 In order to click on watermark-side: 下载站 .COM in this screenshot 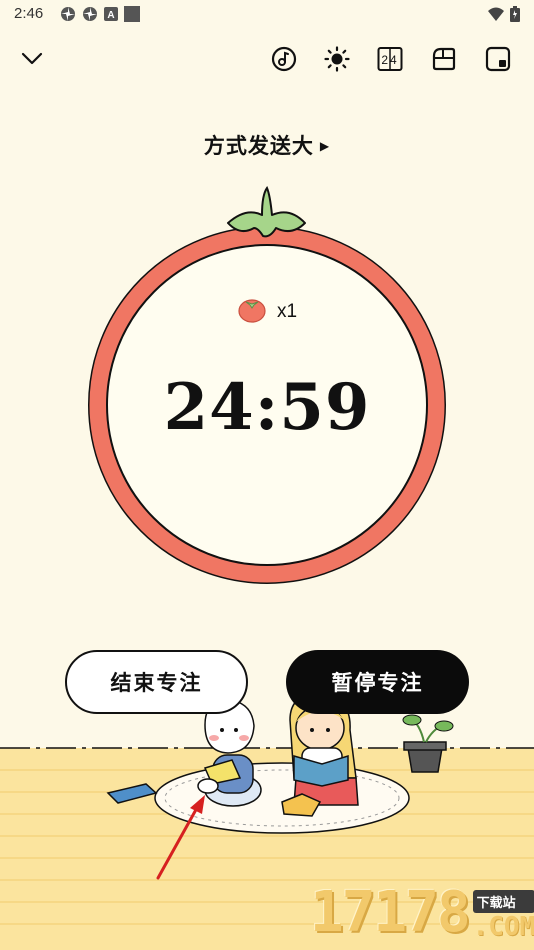, I will do `click(503, 916)`.